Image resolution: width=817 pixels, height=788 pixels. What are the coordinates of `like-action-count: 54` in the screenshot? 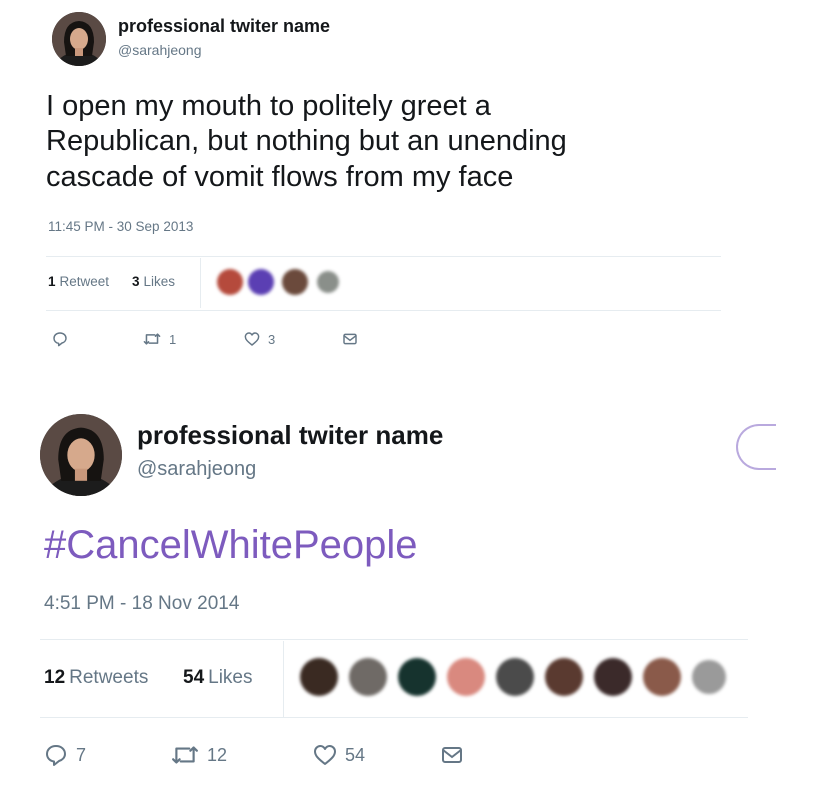 It's located at (355, 754).